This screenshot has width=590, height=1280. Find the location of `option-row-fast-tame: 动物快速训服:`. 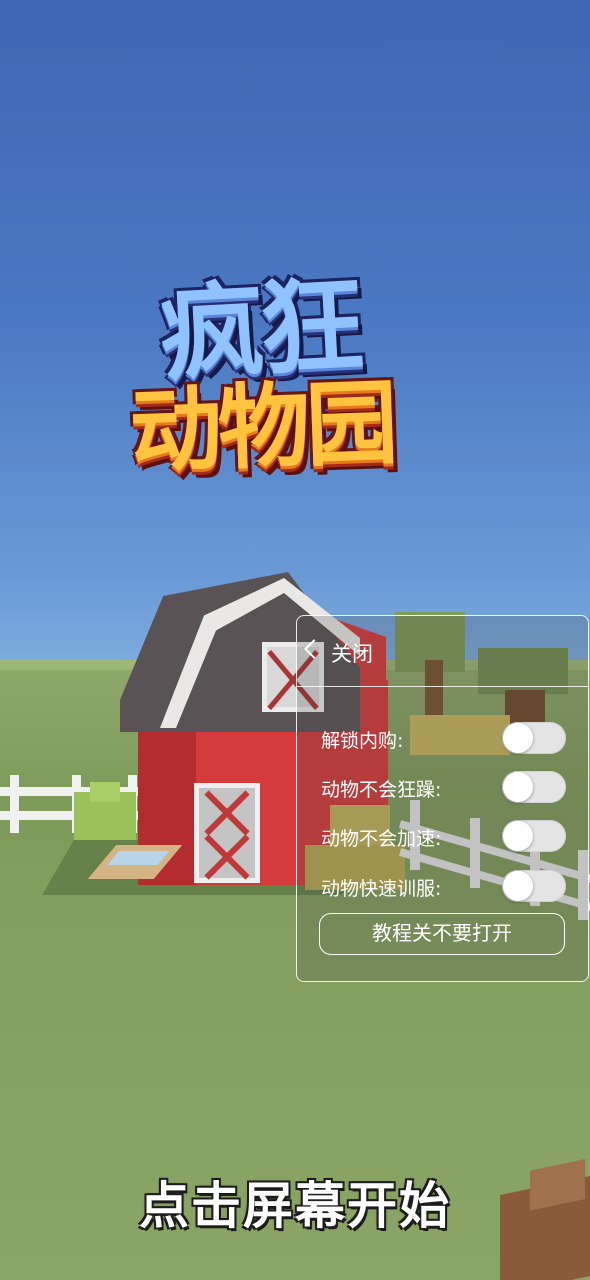

option-row-fast-tame: 动物快速训服: is located at coordinates (446, 886).